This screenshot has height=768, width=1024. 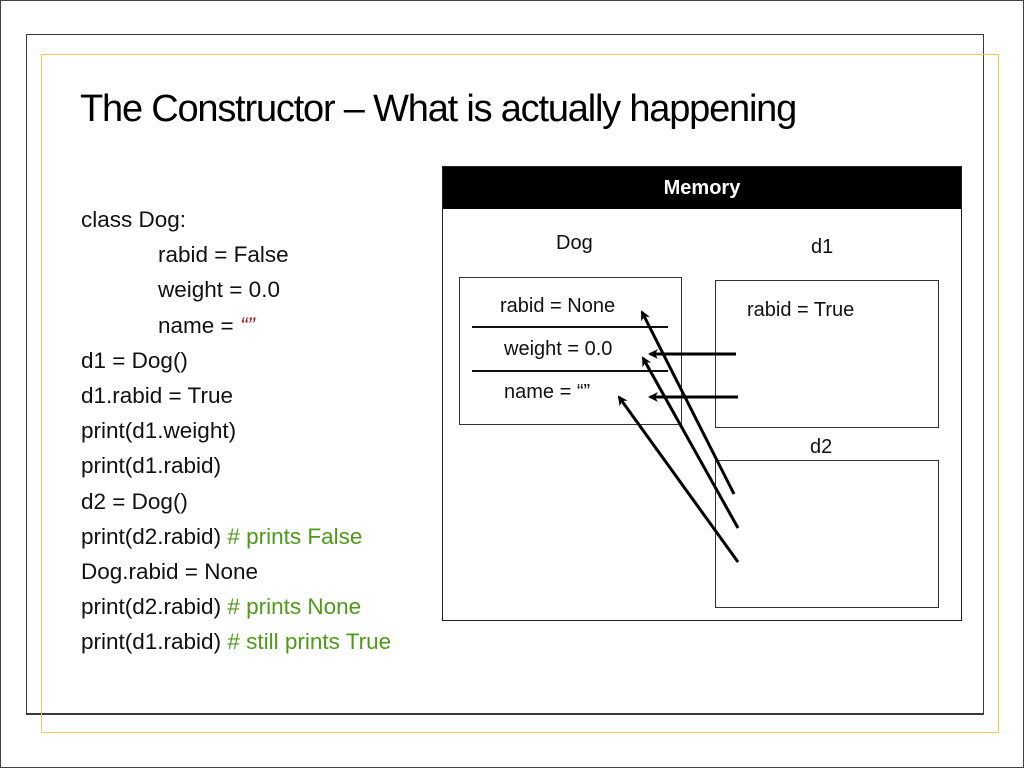 What do you see at coordinates (236, 465) in the screenshot?
I see `code-line: print(d1.rabid)` at bounding box center [236, 465].